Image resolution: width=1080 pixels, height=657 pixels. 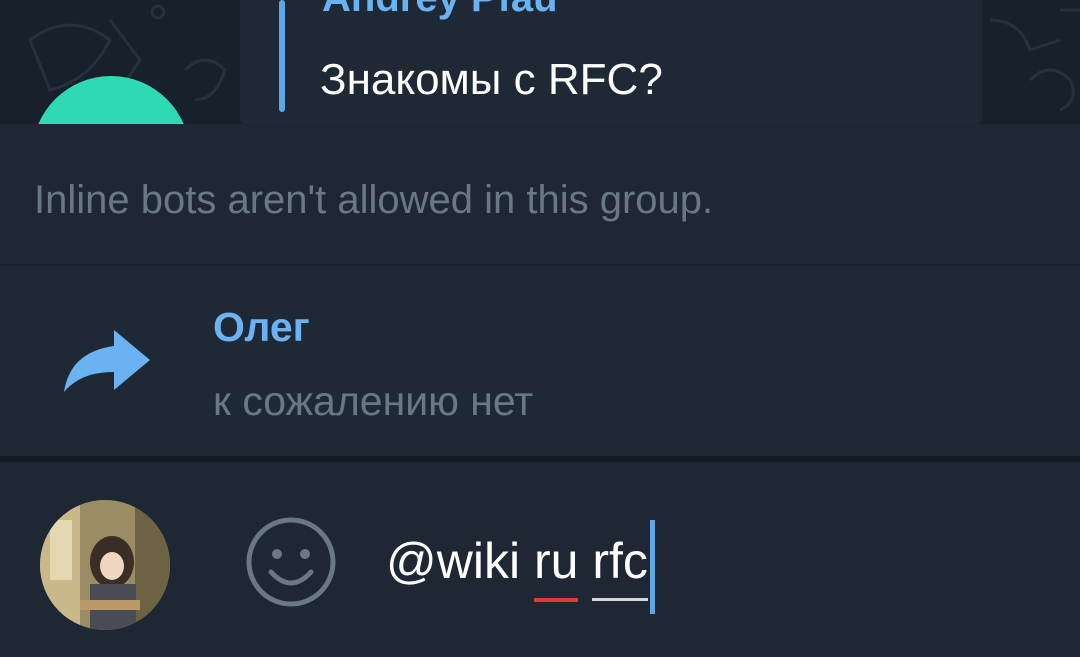 I want to click on misspelled-word: ru, so click(x=556, y=567).